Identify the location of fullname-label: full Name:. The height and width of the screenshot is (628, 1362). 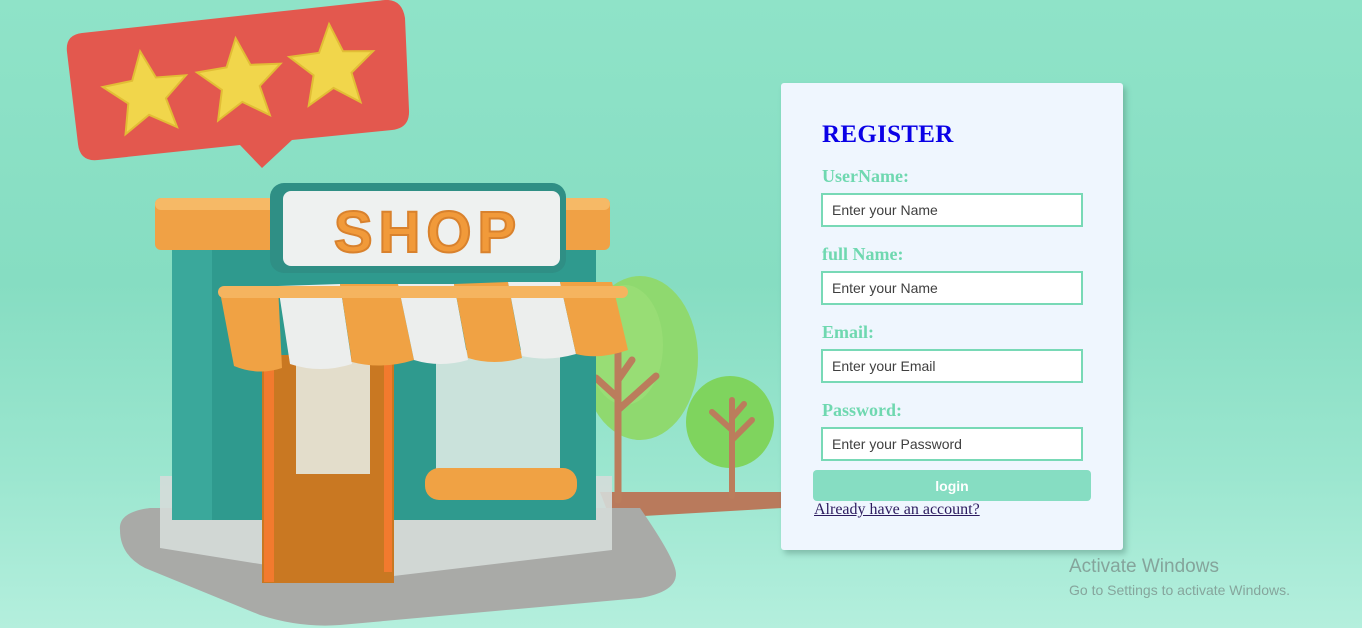
(863, 254).